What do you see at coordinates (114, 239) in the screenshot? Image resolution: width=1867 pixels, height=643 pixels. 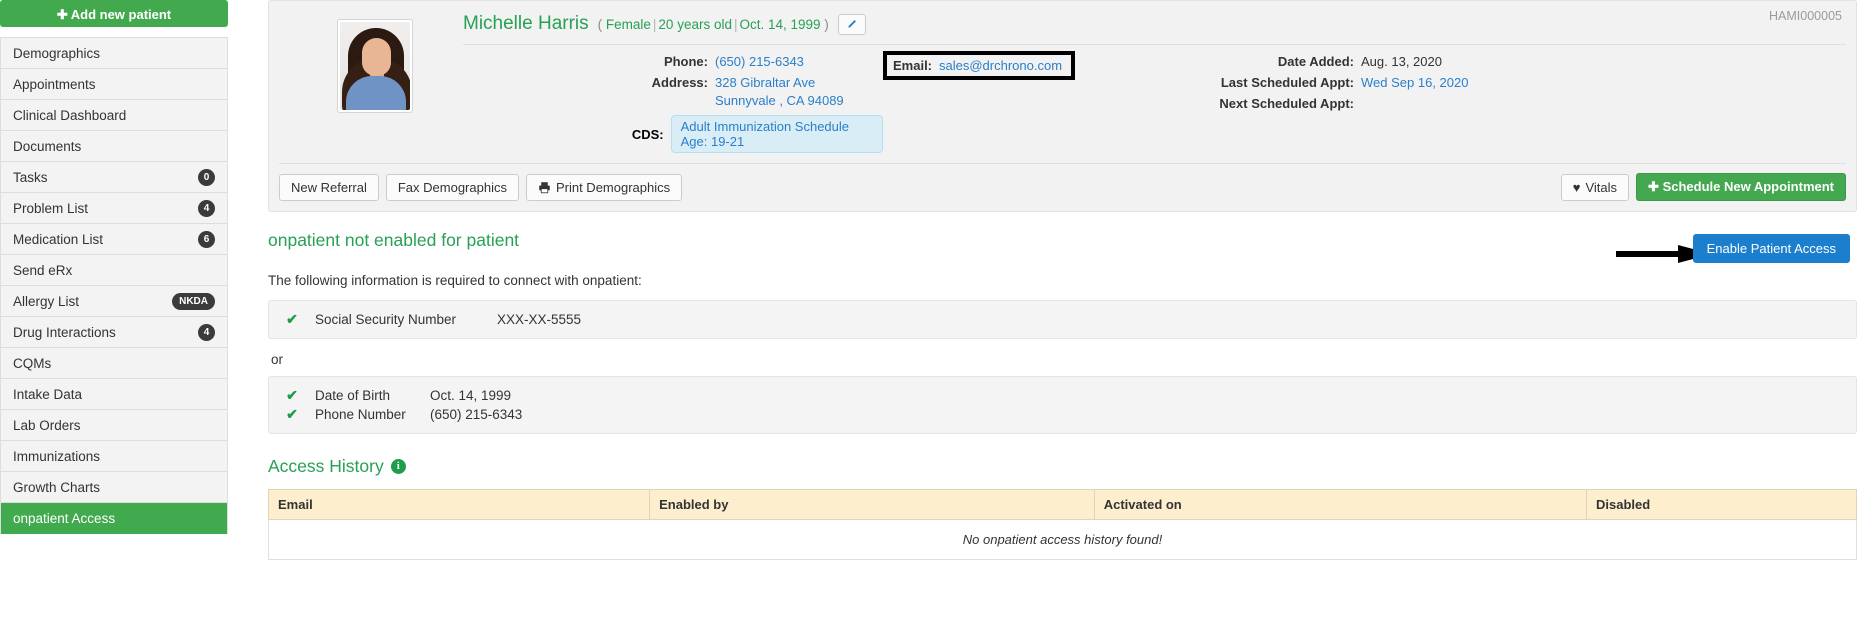 I see `sidebar-item-medication-list: Medication List 6` at bounding box center [114, 239].